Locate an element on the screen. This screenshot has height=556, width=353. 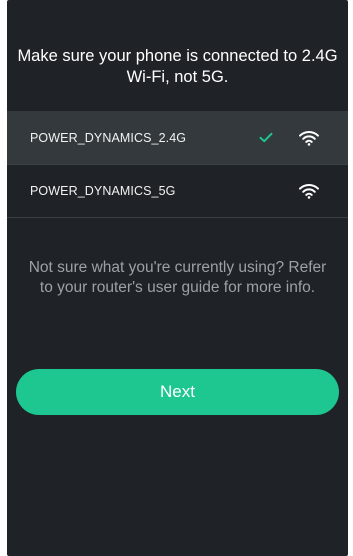
network-ssid: POWER_DYNAMICS_5G is located at coordinates (103, 190).